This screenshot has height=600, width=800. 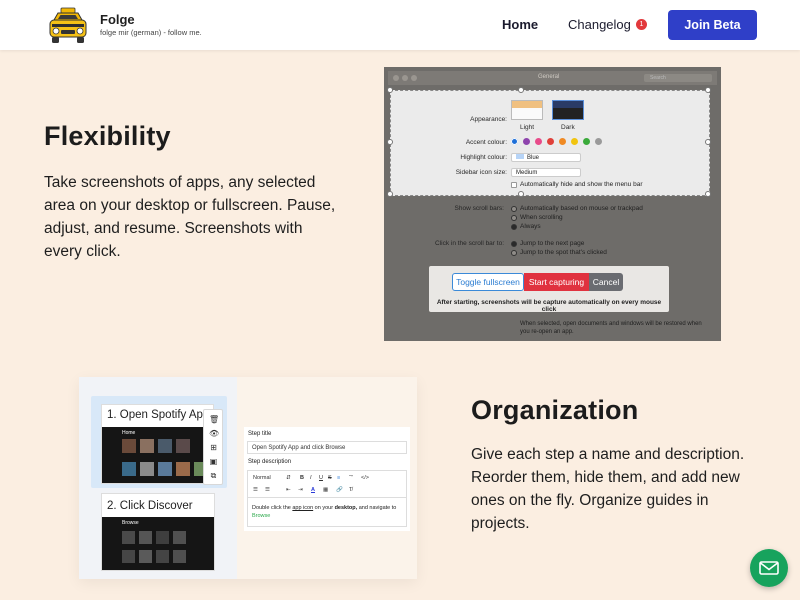 What do you see at coordinates (486, 142) in the screenshot?
I see `accent-label: Accent colour:` at bounding box center [486, 142].